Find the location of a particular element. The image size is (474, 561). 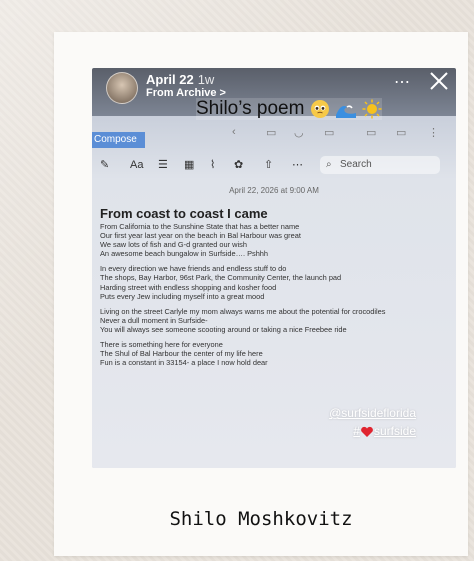

more-options-icon: ⋯ is located at coordinates (402, 82).